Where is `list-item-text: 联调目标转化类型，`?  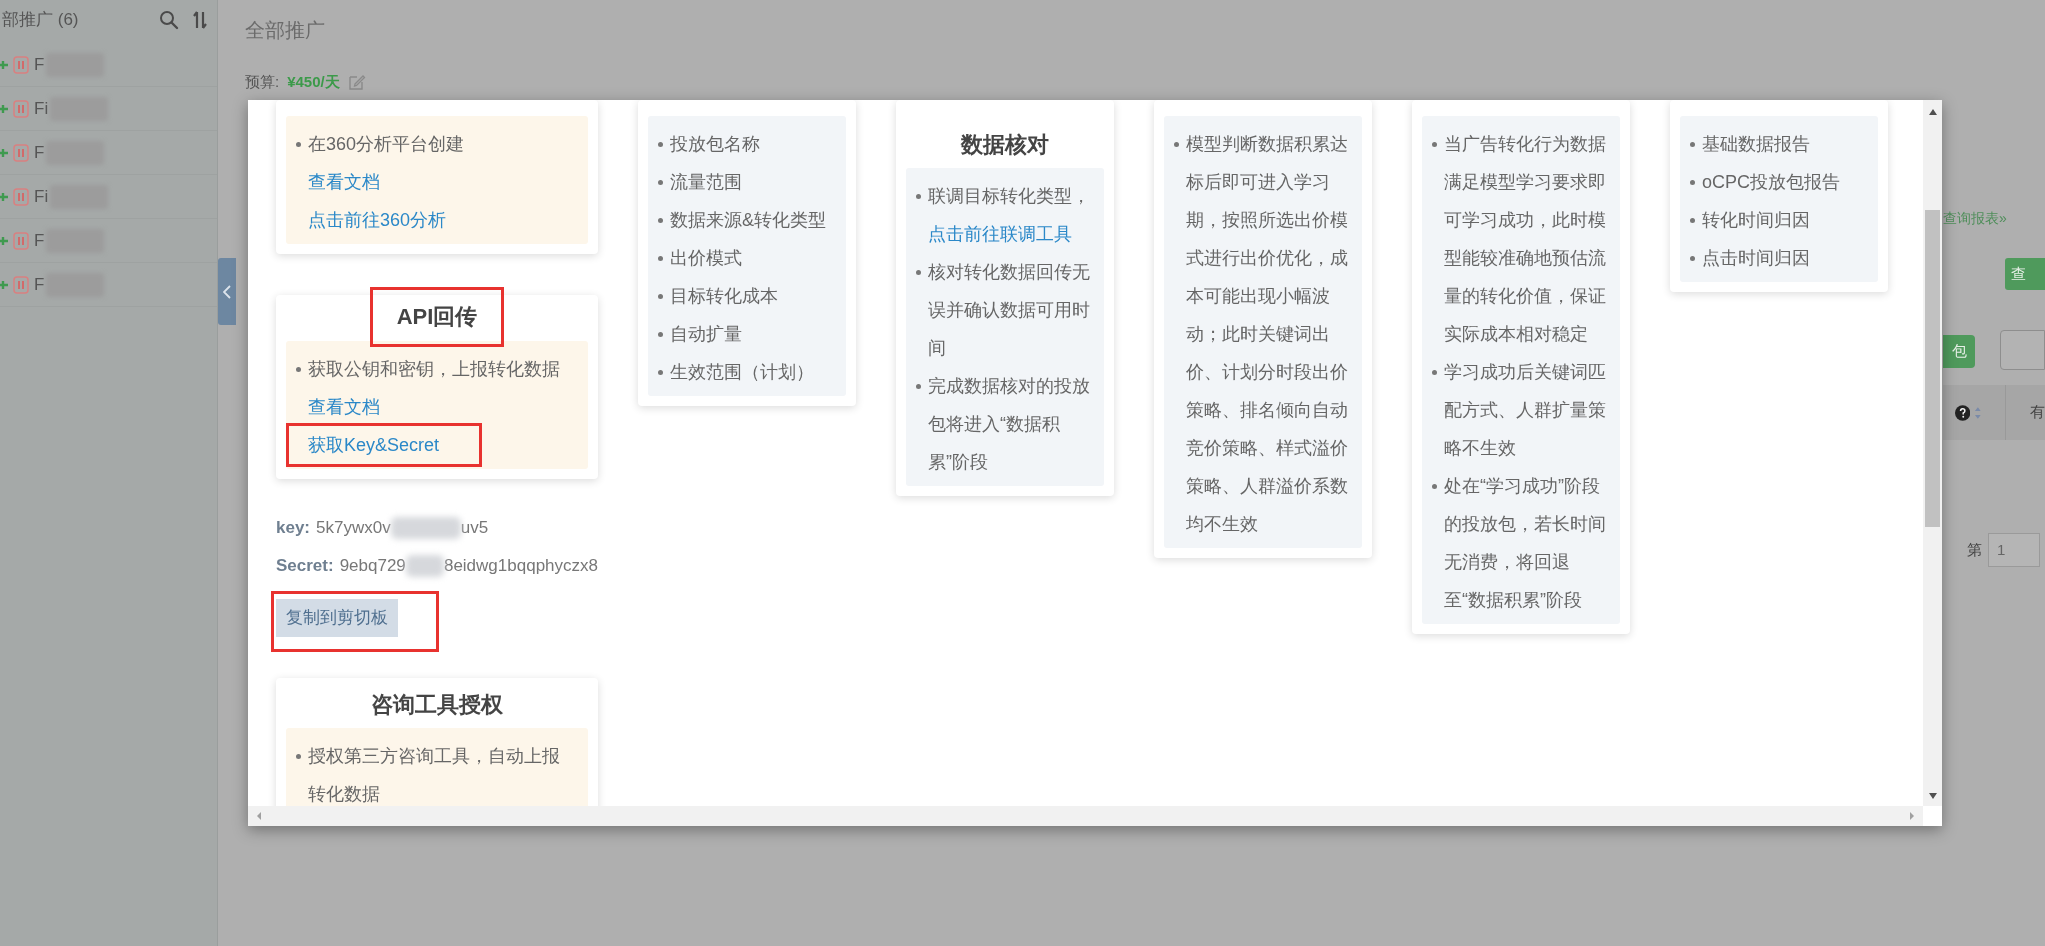 list-item-text: 联调目标转化类型， is located at coordinates (1009, 196).